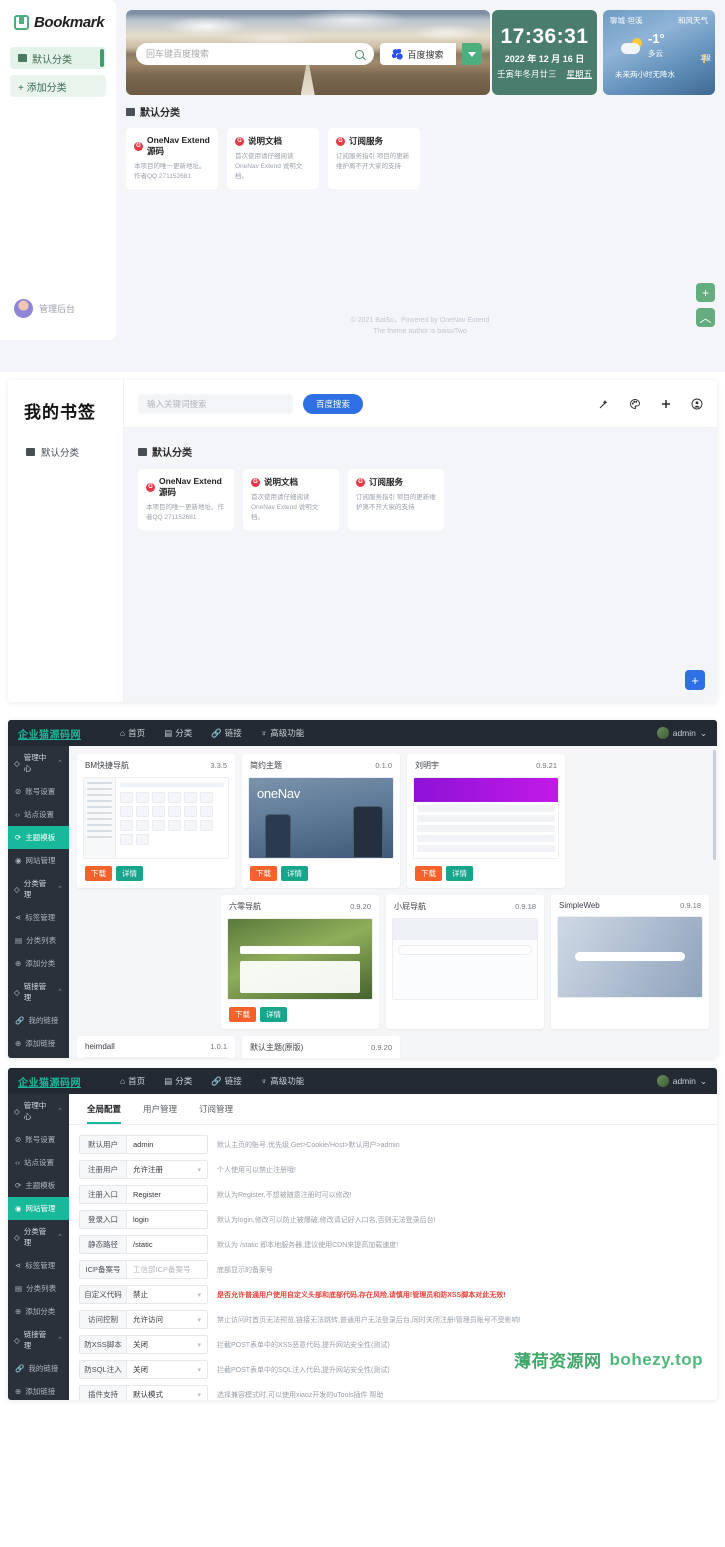 Image resolution: width=725 pixels, height=1547 pixels. What do you see at coordinates (167, 1344) in the screenshot?
I see `anti-xss-select: 关闭 ▾` at bounding box center [167, 1344].